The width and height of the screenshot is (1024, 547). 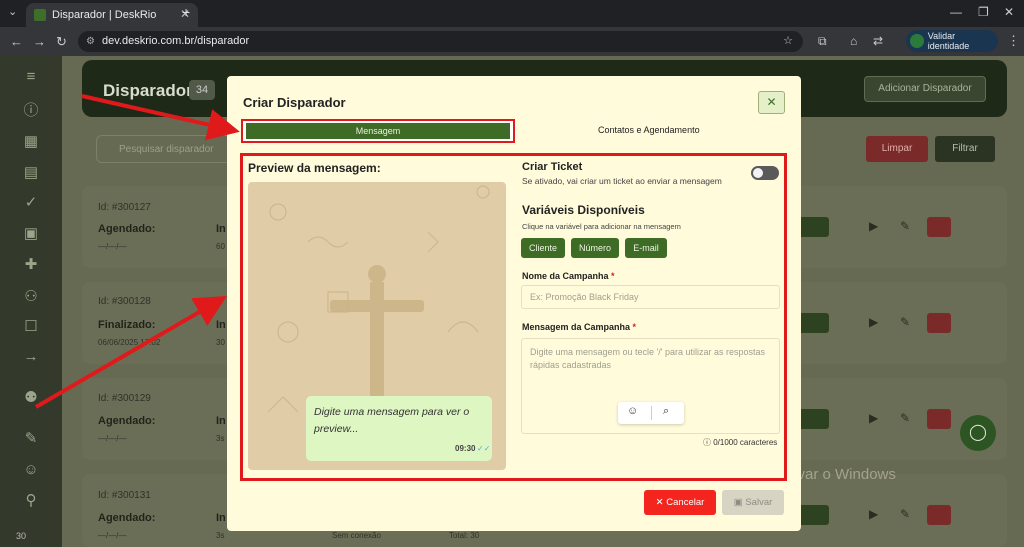 What do you see at coordinates (12, 11) in the screenshot?
I see `tab-search-icon: ⌄` at bounding box center [12, 11].